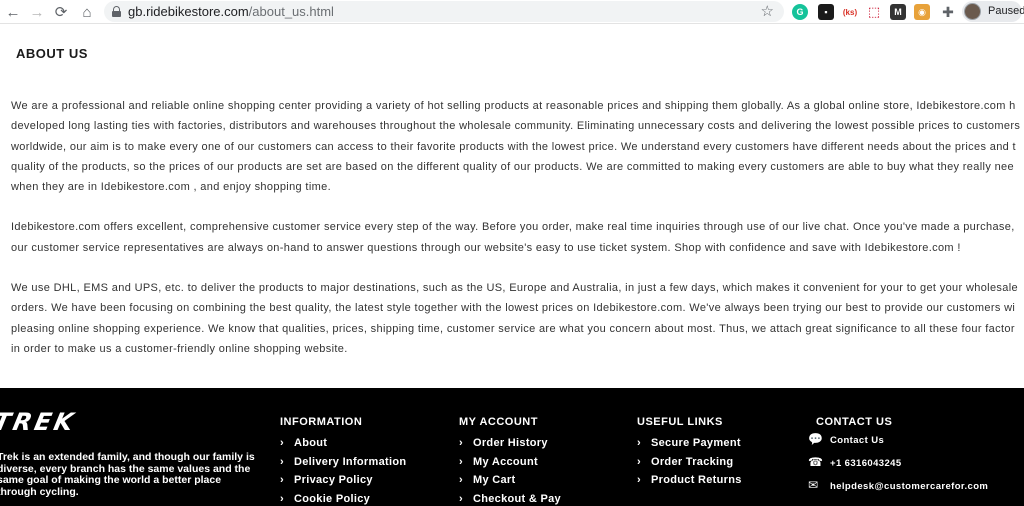 This screenshot has height=506, width=1024. Describe the element at coordinates (444, 11) in the screenshot. I see `address-bar: gb.ridebikestore.com/about_us.html ☆` at that location.